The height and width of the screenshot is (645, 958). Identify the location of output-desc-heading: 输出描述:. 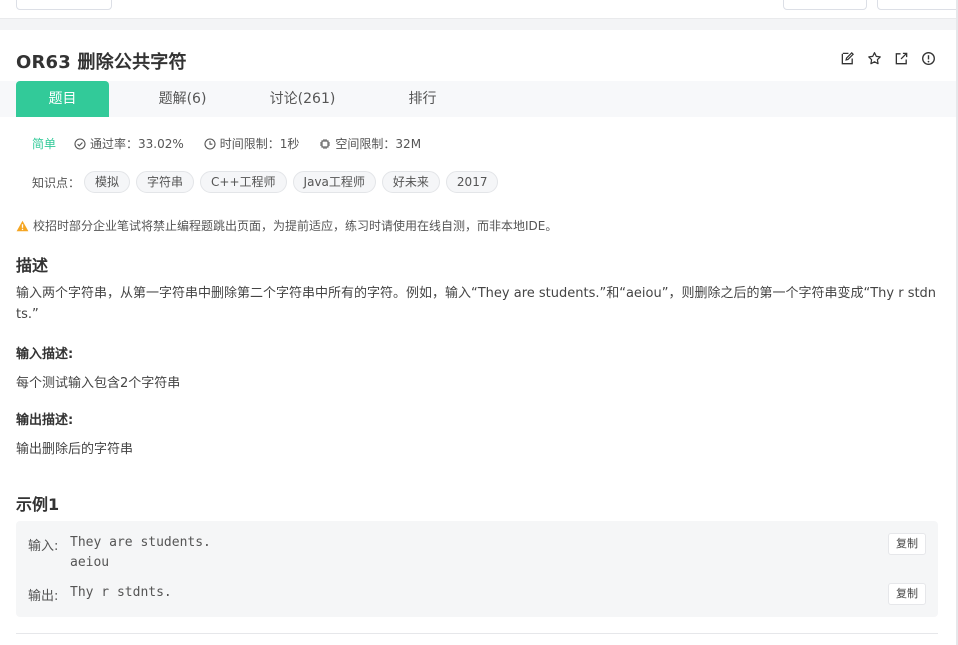
(45, 420).